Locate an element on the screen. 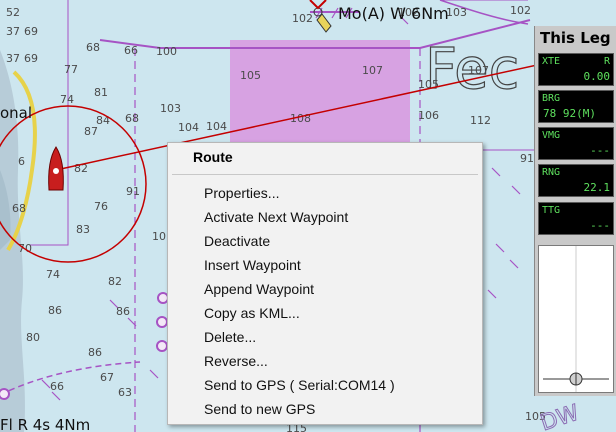 This screenshot has width=616, height=432. menu-item-append-waypoint: Append Waypoint is located at coordinates (325, 289).